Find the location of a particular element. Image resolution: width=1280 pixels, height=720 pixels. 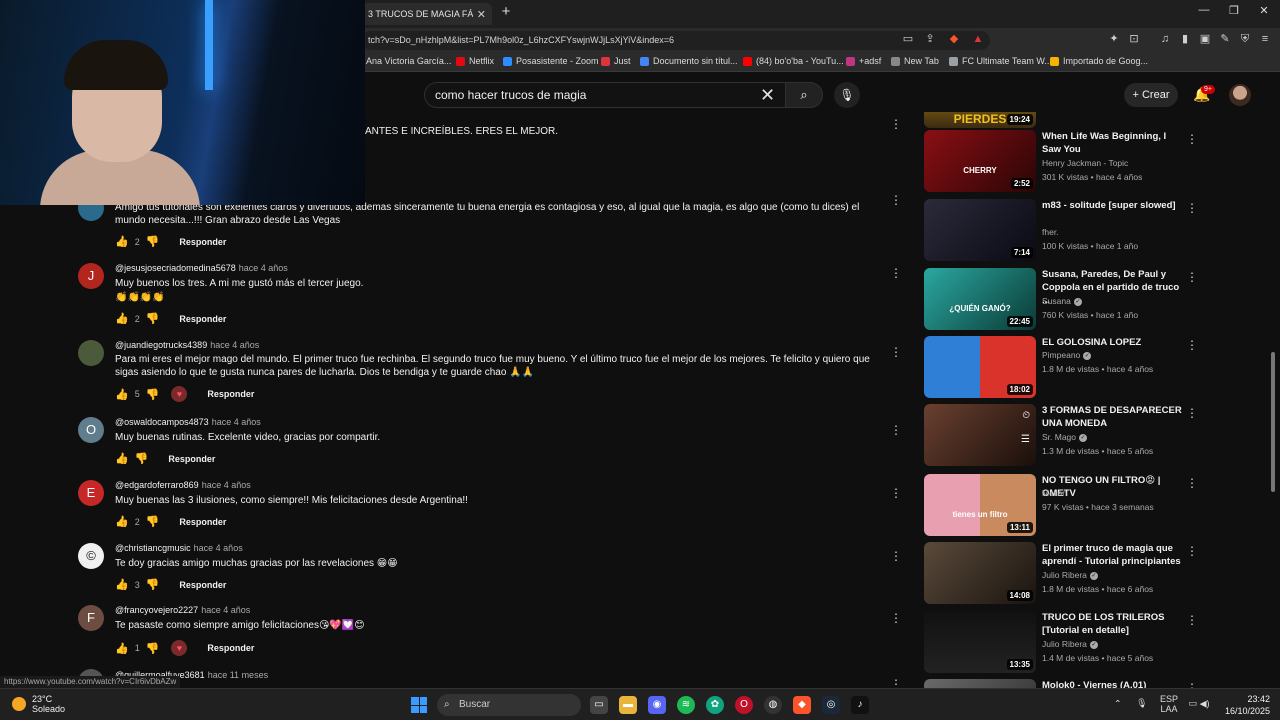

cast-icon: ▭ is located at coordinates (908, 39).